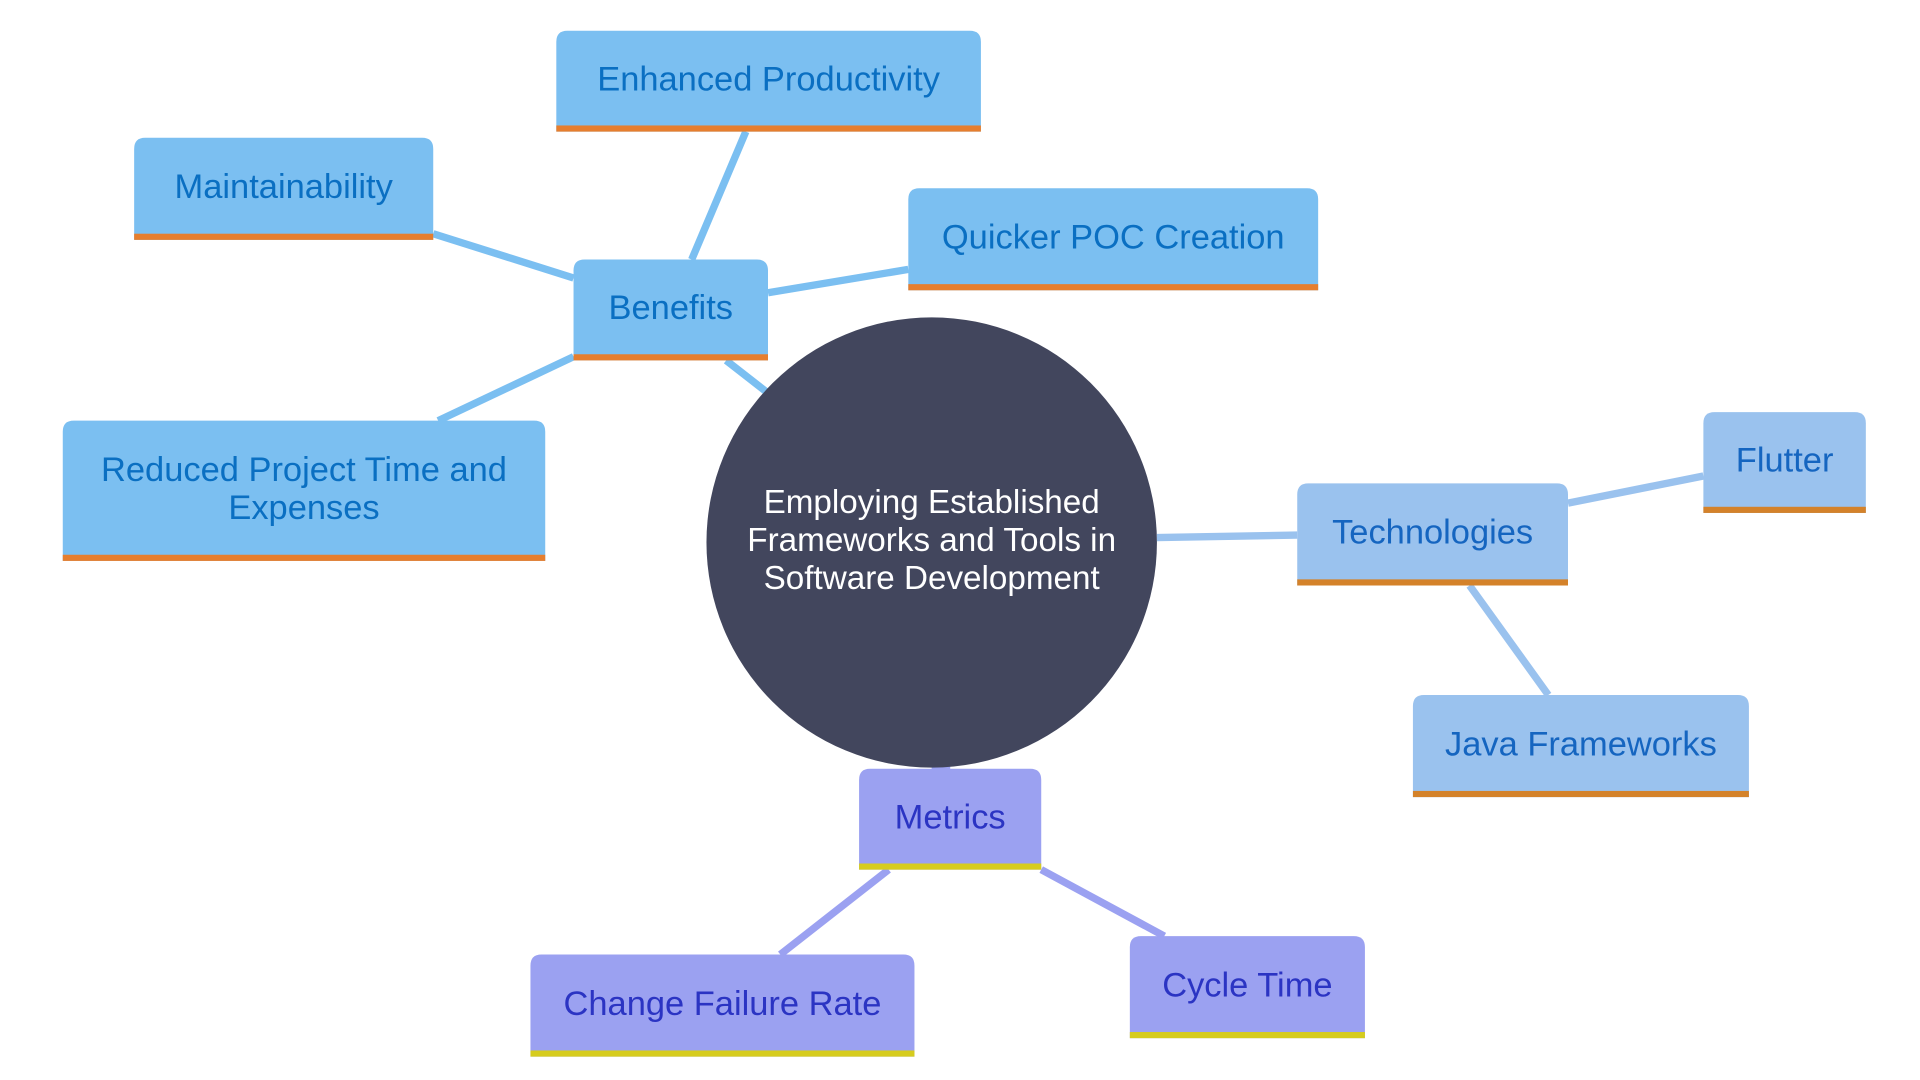  I want to click on node-label: Benefits, so click(671, 308).